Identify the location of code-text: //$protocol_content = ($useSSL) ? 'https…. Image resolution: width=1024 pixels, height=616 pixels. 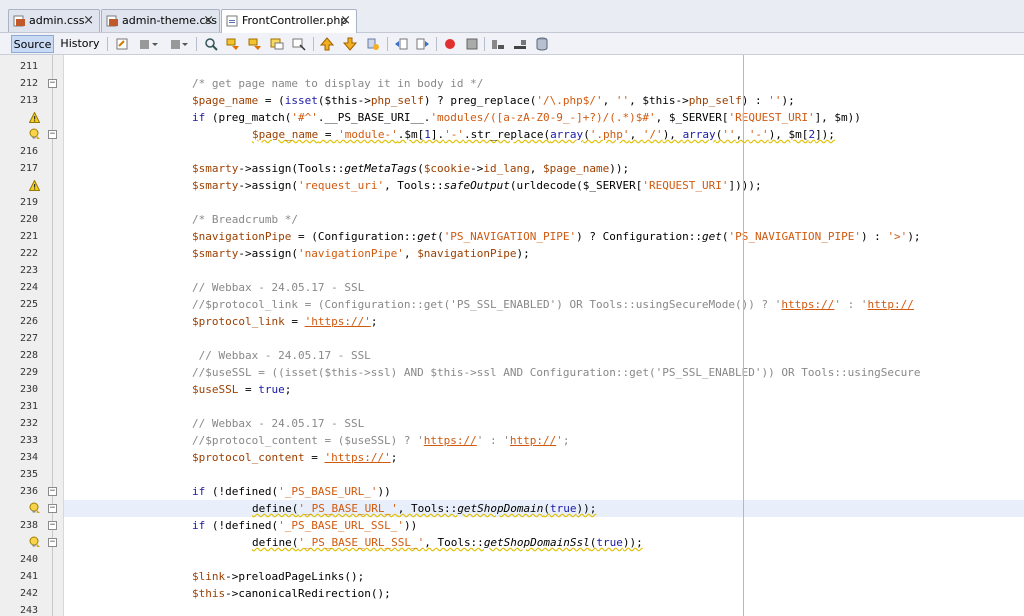
(381, 440).